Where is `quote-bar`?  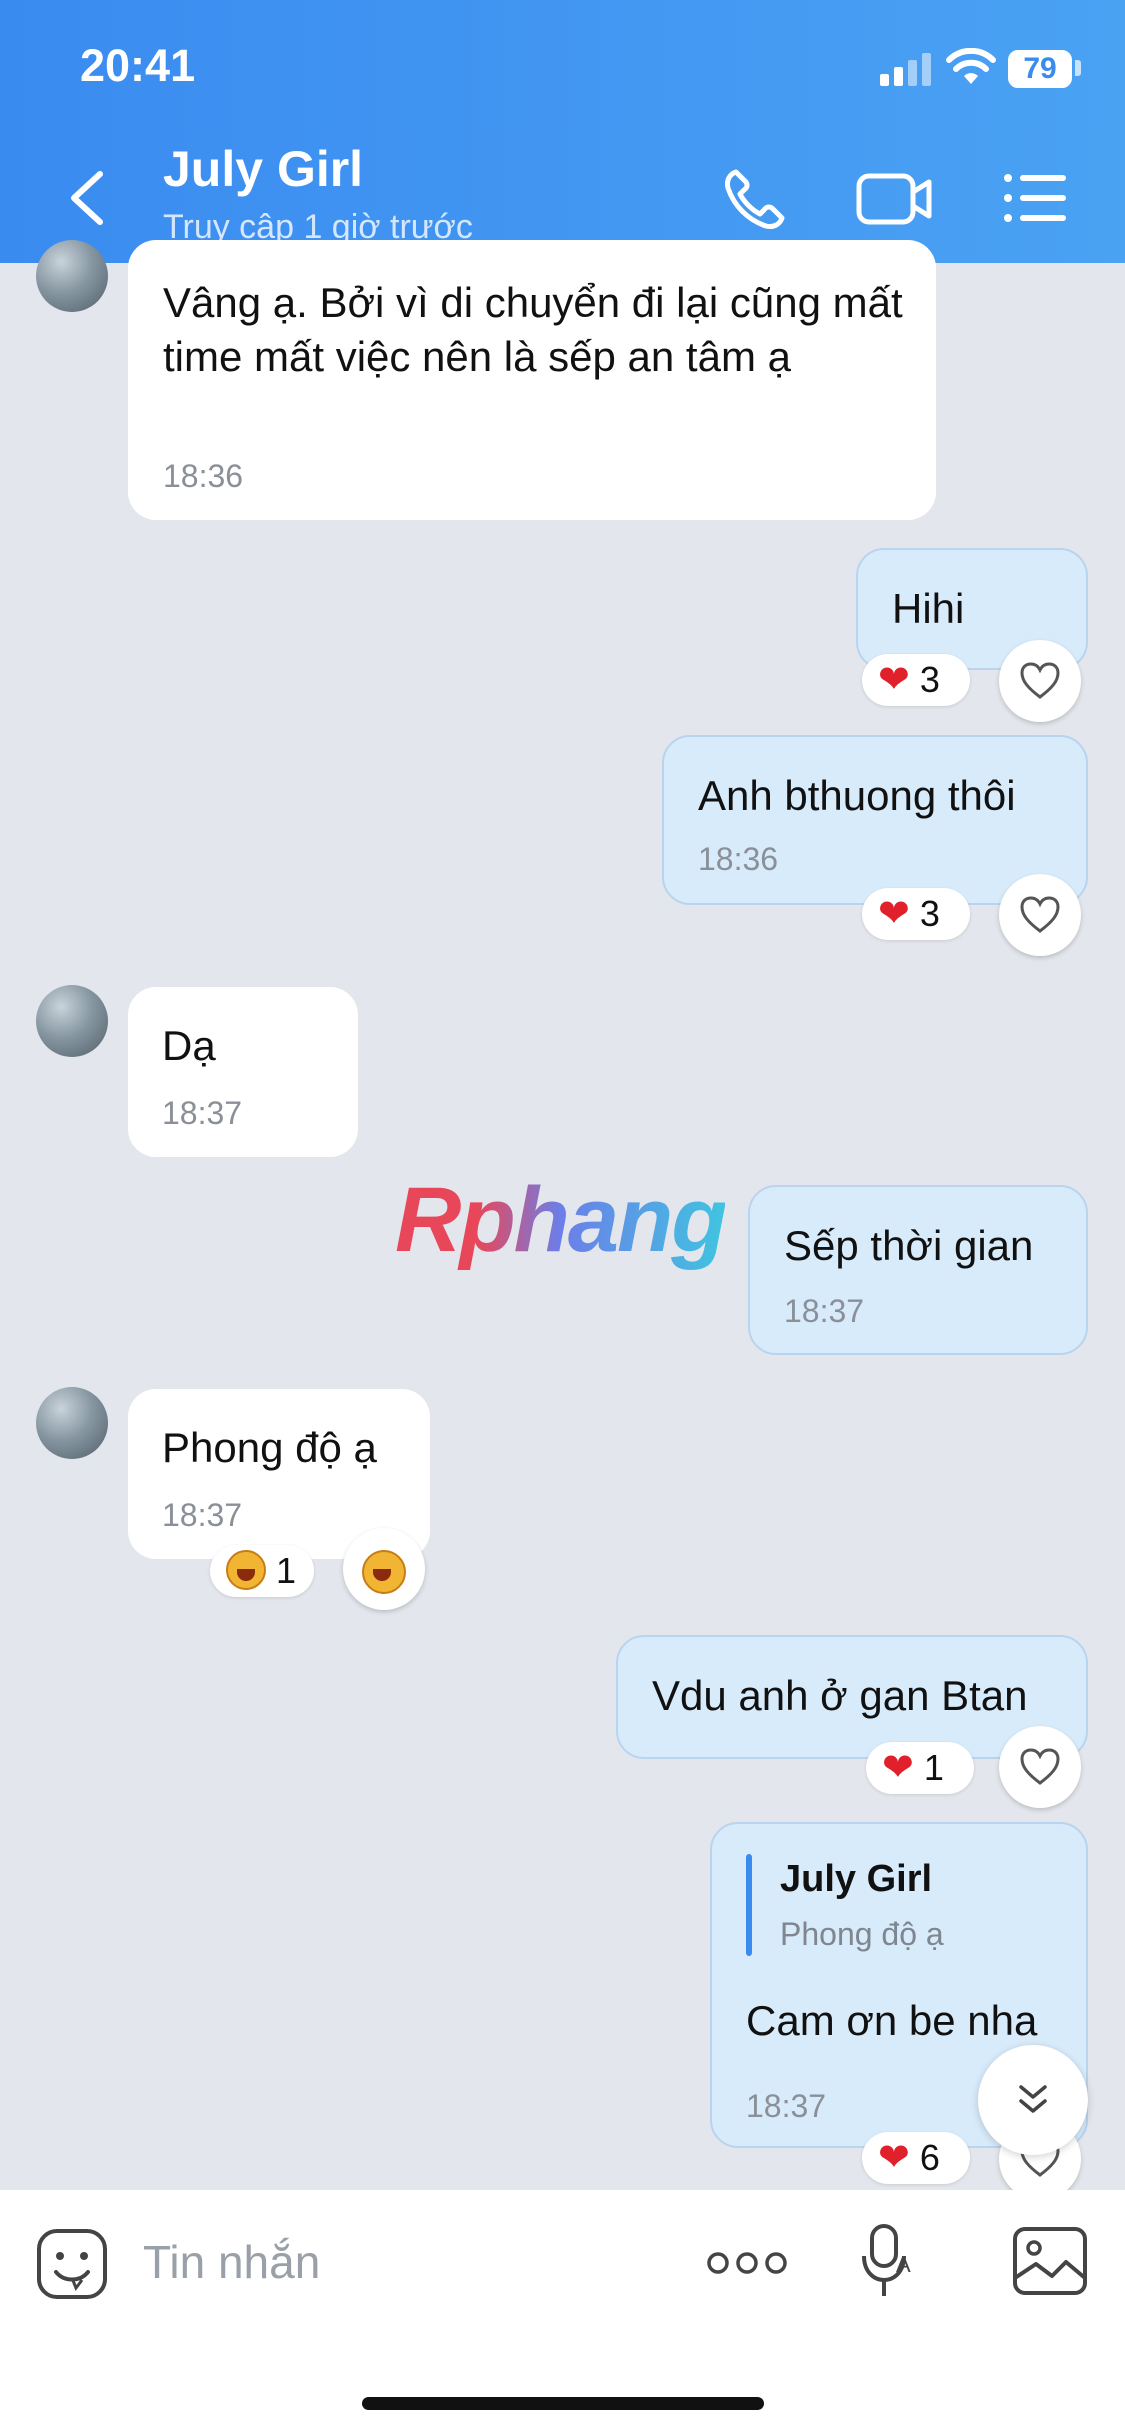
quote-bar is located at coordinates (749, 1905).